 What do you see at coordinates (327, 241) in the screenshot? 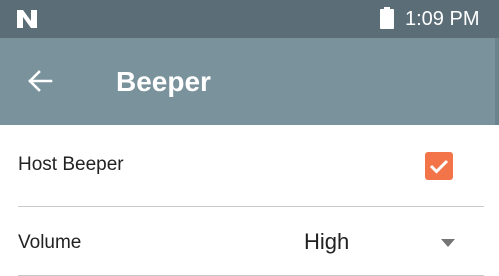
I see `volume-value: High` at bounding box center [327, 241].